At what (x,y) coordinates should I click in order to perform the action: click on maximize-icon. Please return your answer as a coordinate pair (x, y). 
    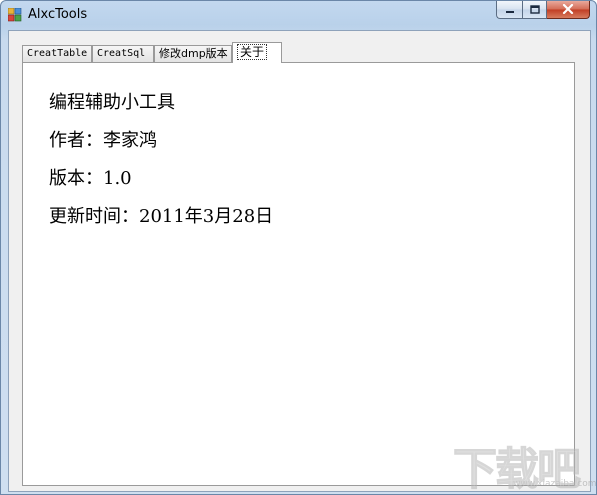
    Looking at the image, I should click on (534, 10).